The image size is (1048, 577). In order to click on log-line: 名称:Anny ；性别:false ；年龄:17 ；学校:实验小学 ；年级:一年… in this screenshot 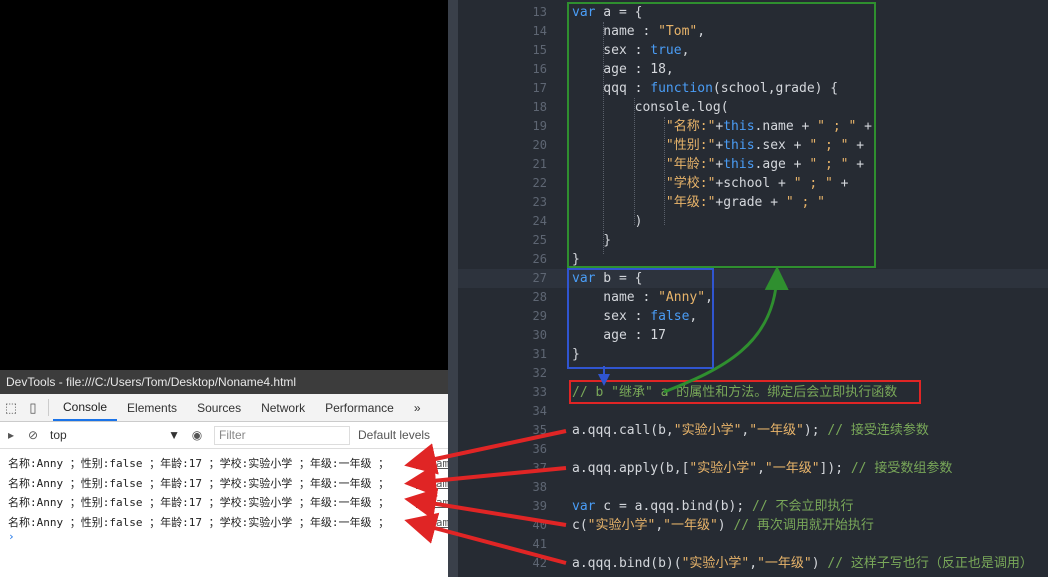, I will do `click(224, 523)`.